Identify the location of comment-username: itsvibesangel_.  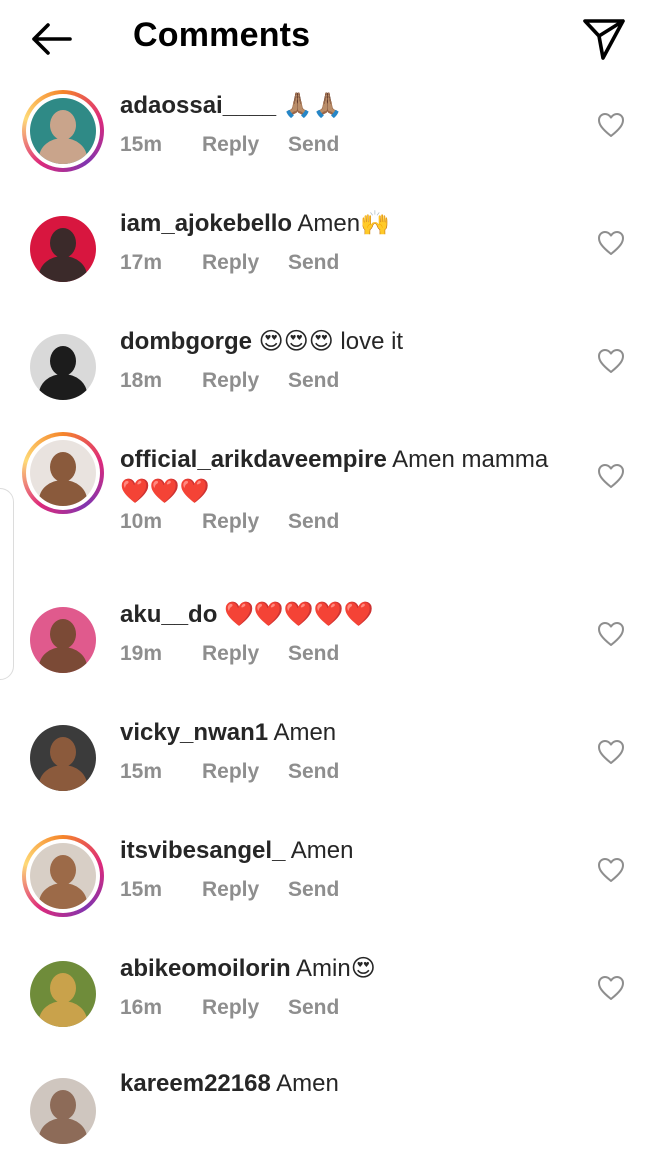
(202, 850).